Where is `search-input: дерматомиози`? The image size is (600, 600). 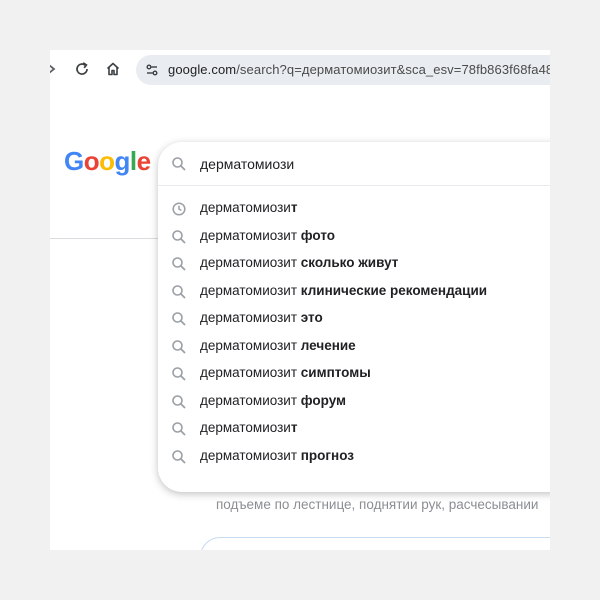 search-input: дерматомиози is located at coordinates (247, 164).